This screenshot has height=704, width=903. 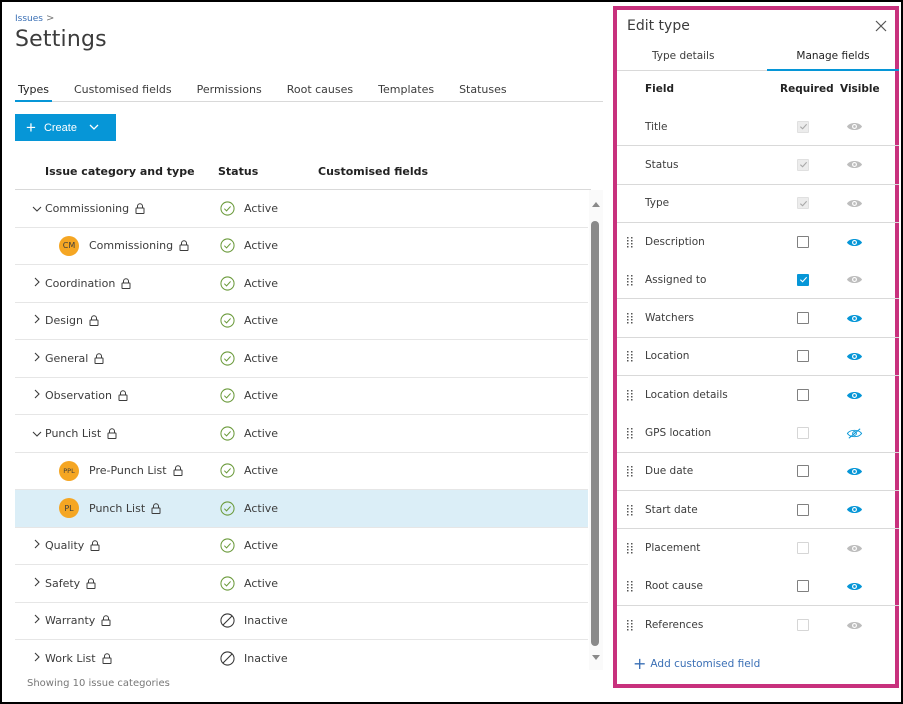 I want to click on tab-templates: Templates, so click(x=406, y=91).